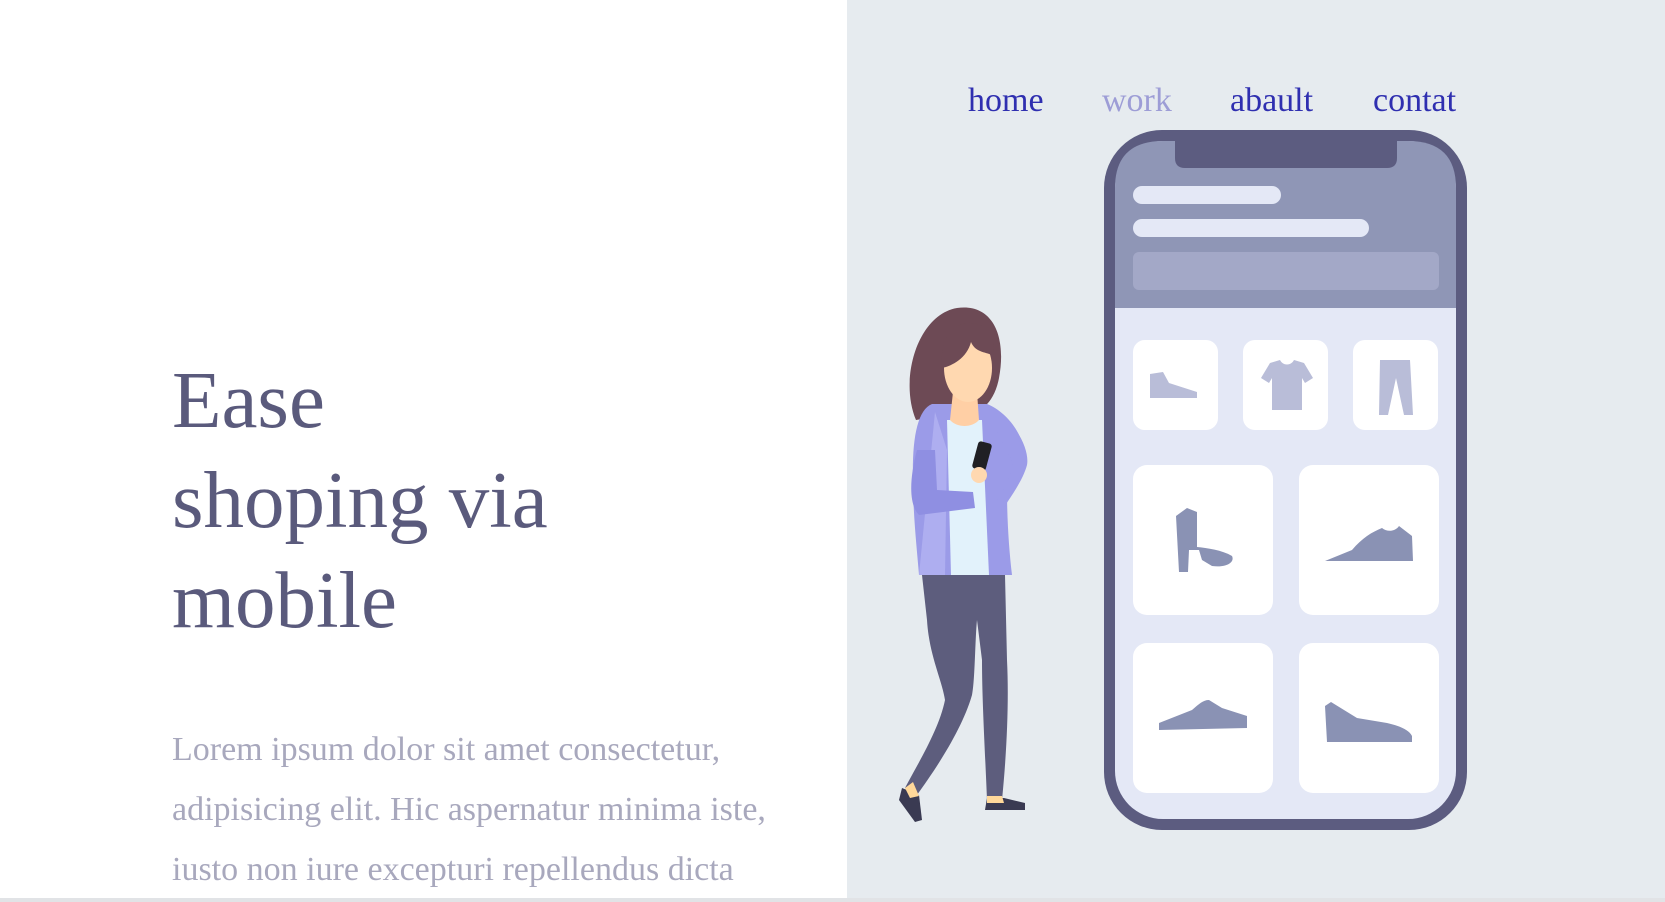 The image size is (1665, 902). What do you see at coordinates (1137, 101) in the screenshot?
I see `nav-link-work: work` at bounding box center [1137, 101].